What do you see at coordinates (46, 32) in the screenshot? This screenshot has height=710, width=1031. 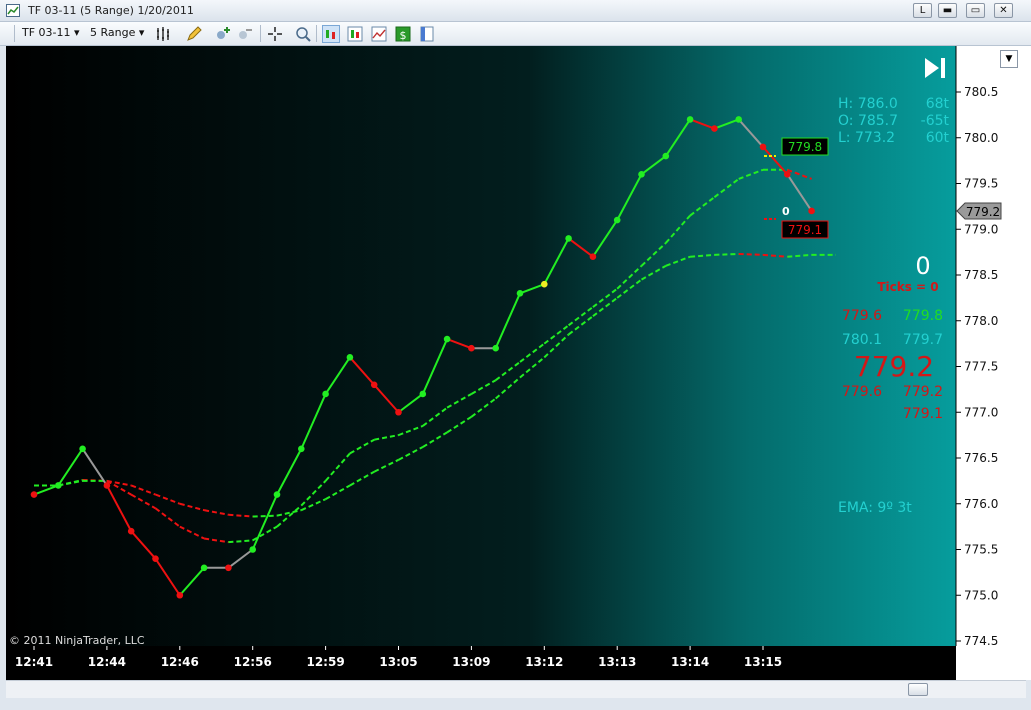 I see `instrument-label: TF 03-11` at bounding box center [46, 32].